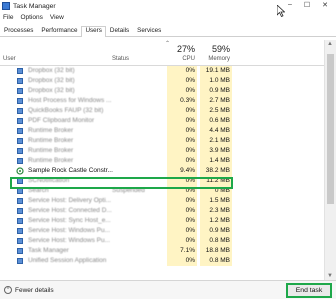  I want to click on process-memory: 19.1 MB, so click(216, 71).